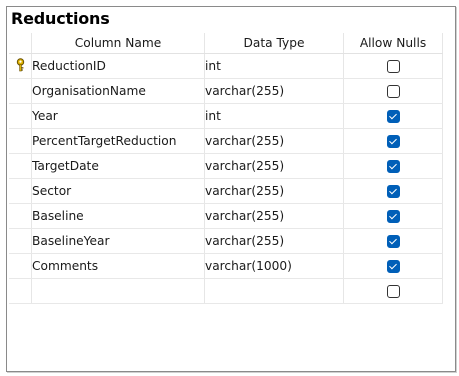 This screenshot has height=376, width=459. Describe the element at coordinates (118, 216) in the screenshot. I see `column-name-cell: Baseline` at that location.